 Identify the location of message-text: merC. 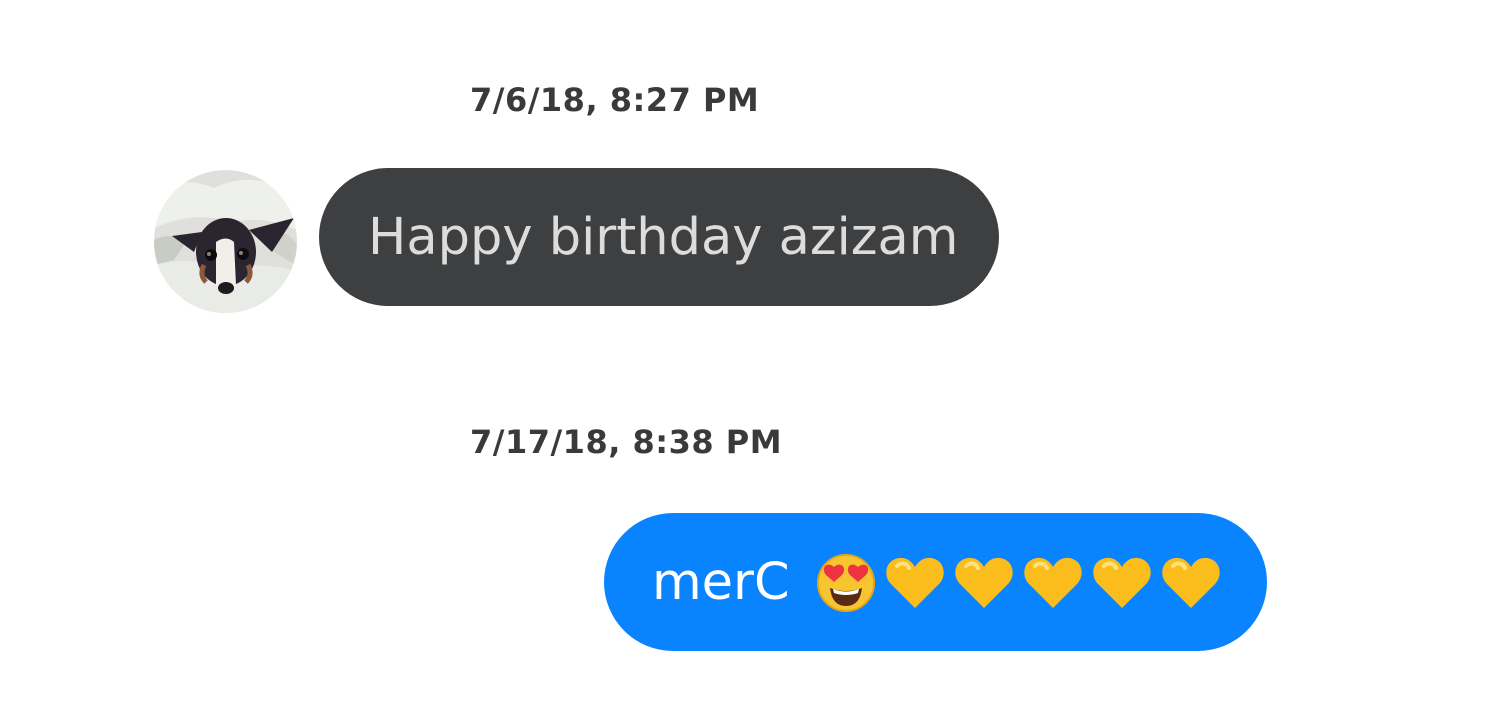
(721, 582).